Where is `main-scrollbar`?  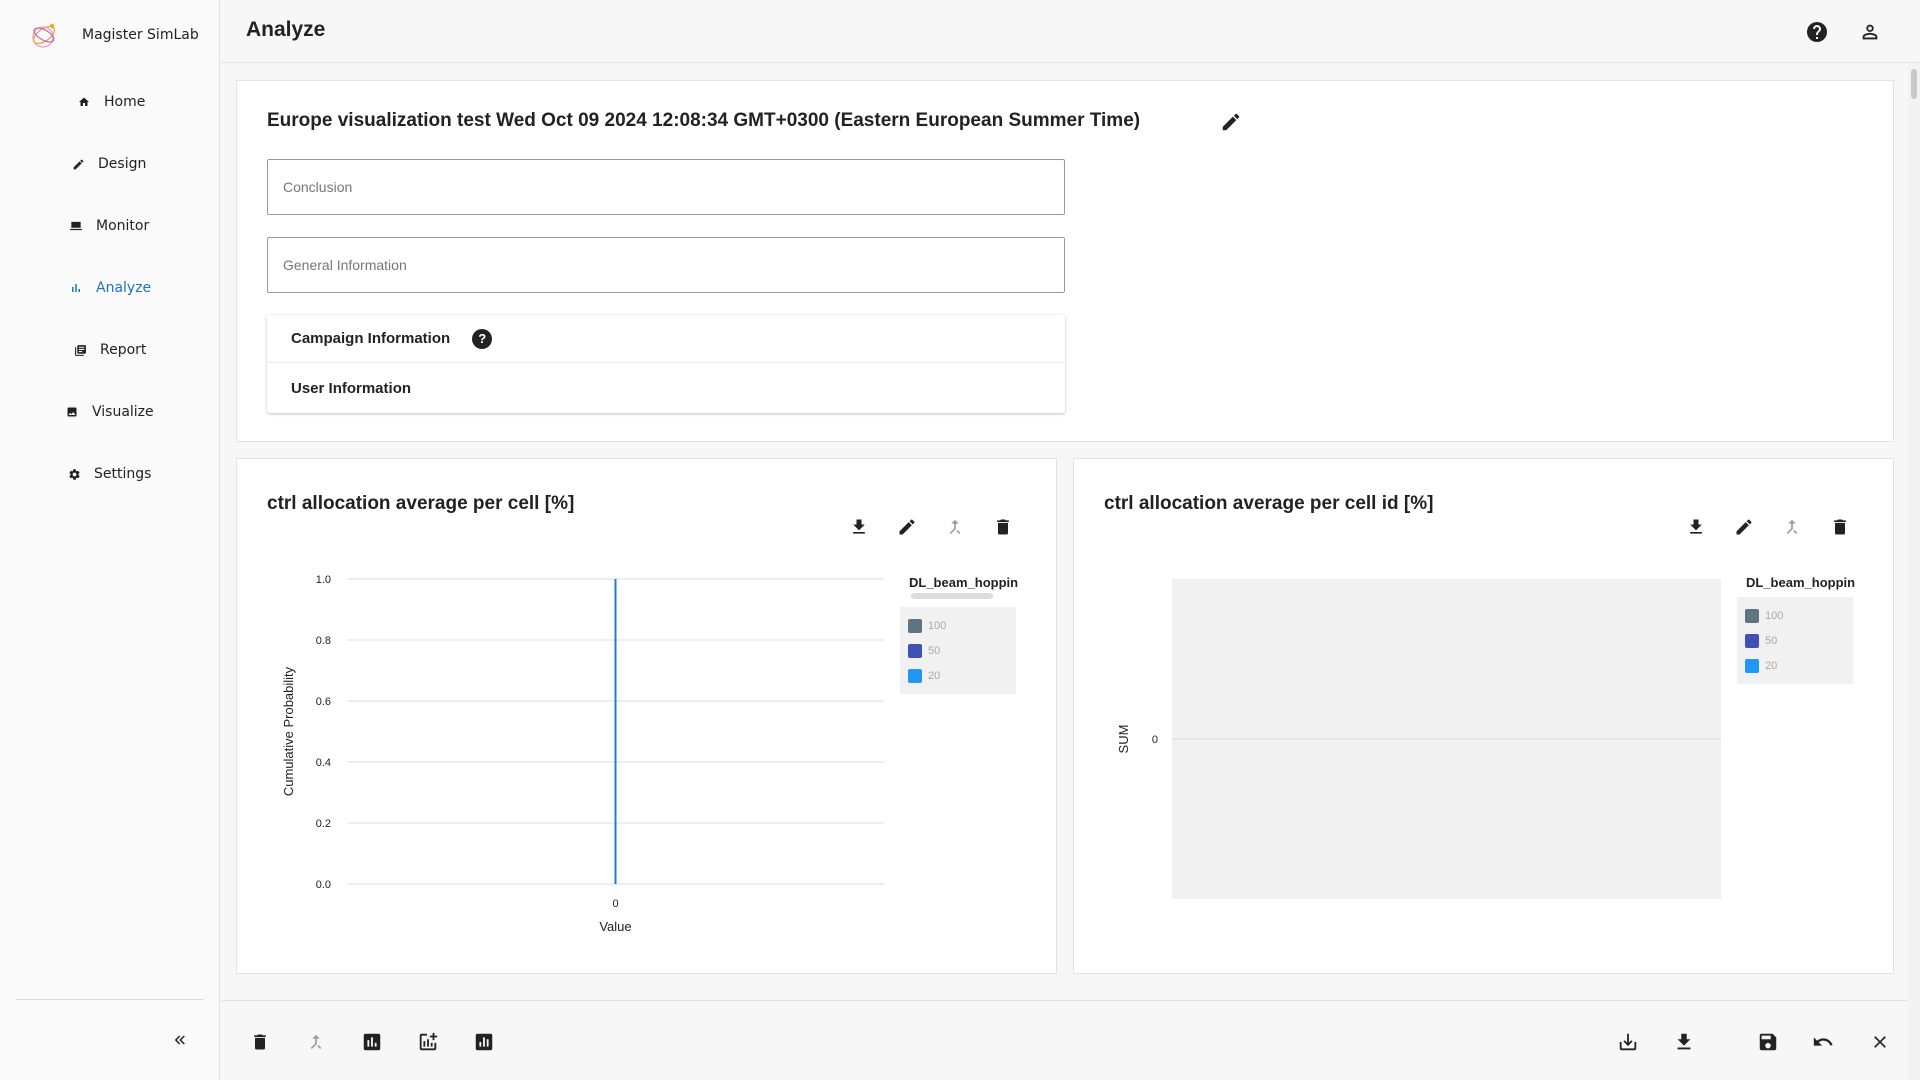
main-scrollbar is located at coordinates (1914, 571).